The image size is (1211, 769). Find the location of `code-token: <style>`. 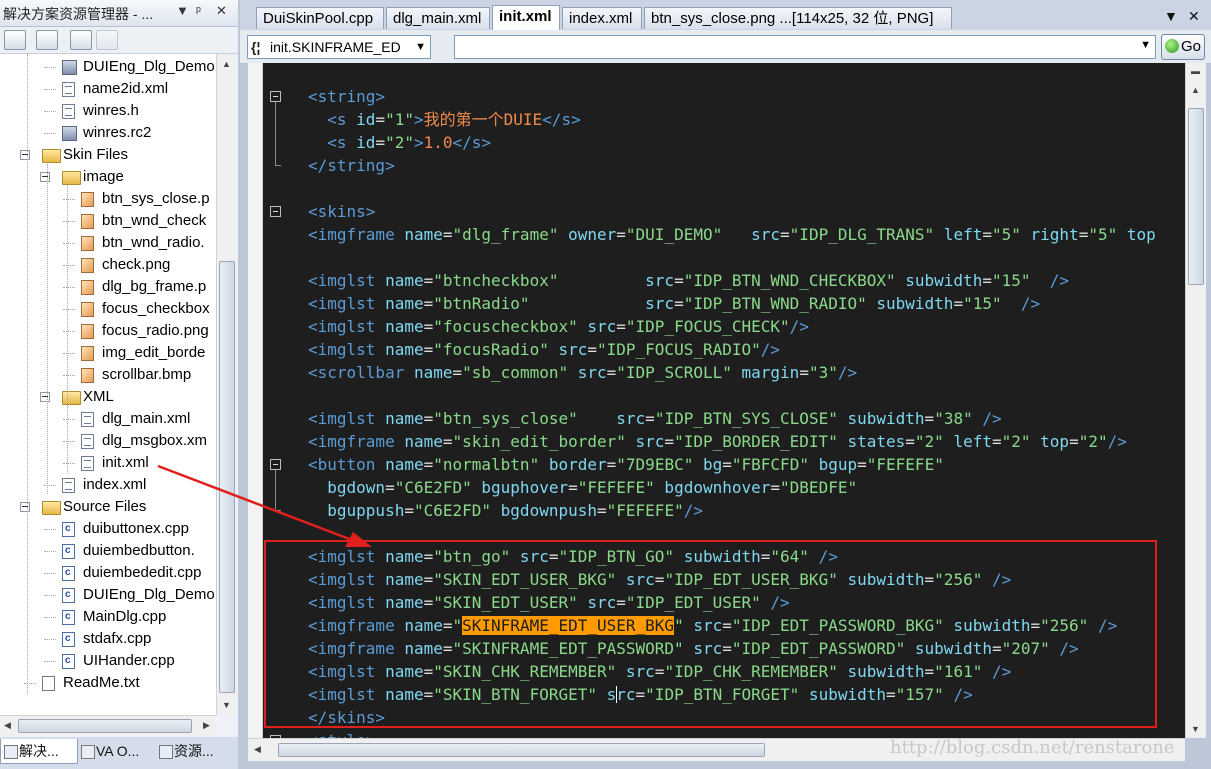

code-token: <style> is located at coordinates (341, 734).